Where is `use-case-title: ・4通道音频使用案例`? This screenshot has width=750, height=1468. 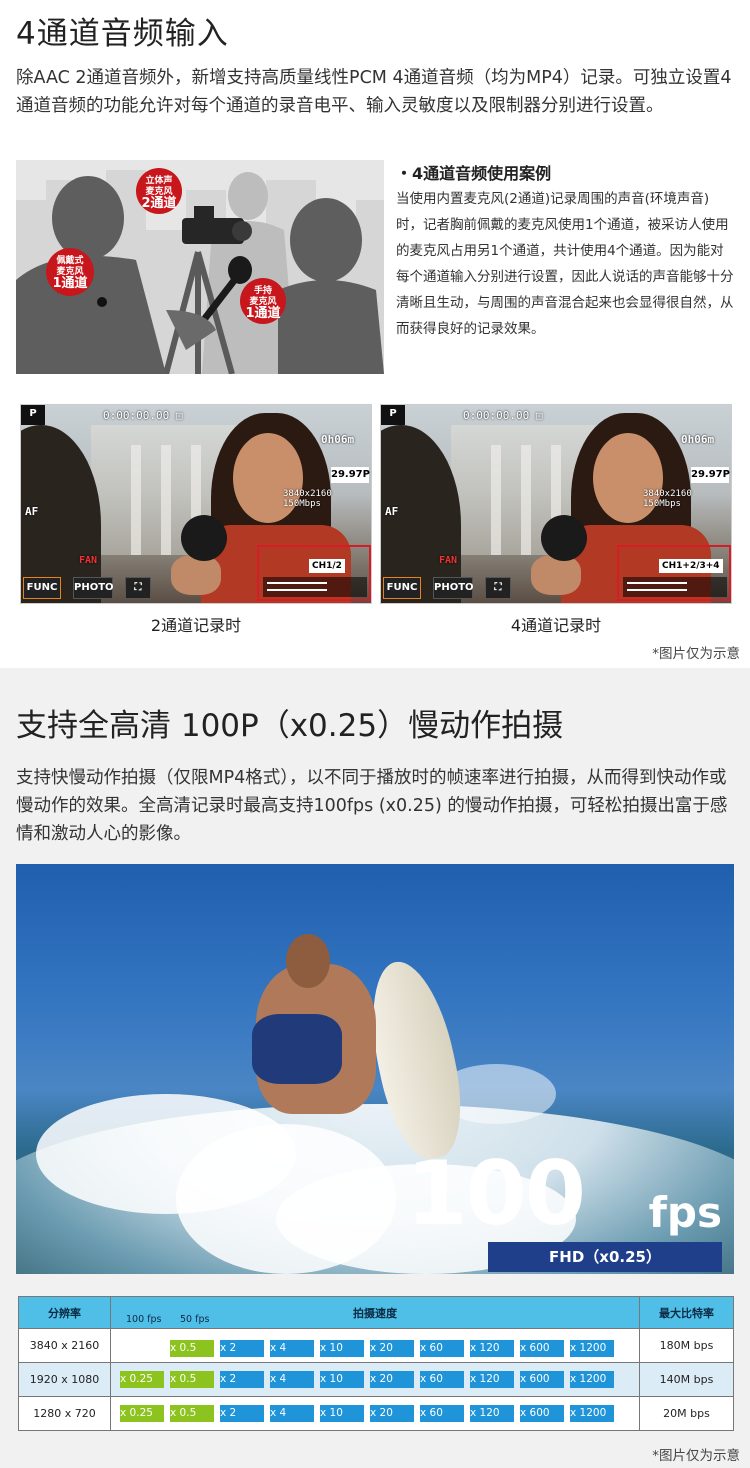
use-case-title: ・4通道音频使用案例 is located at coordinates (474, 173).